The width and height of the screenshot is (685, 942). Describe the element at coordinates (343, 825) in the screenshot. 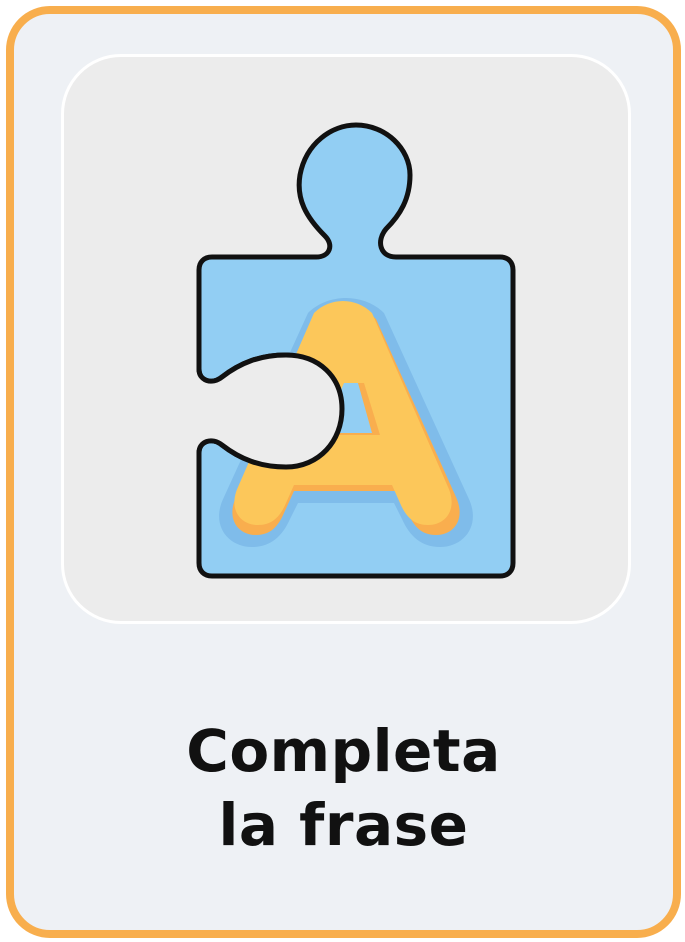

I see `card-title-line-2: la frase` at that location.